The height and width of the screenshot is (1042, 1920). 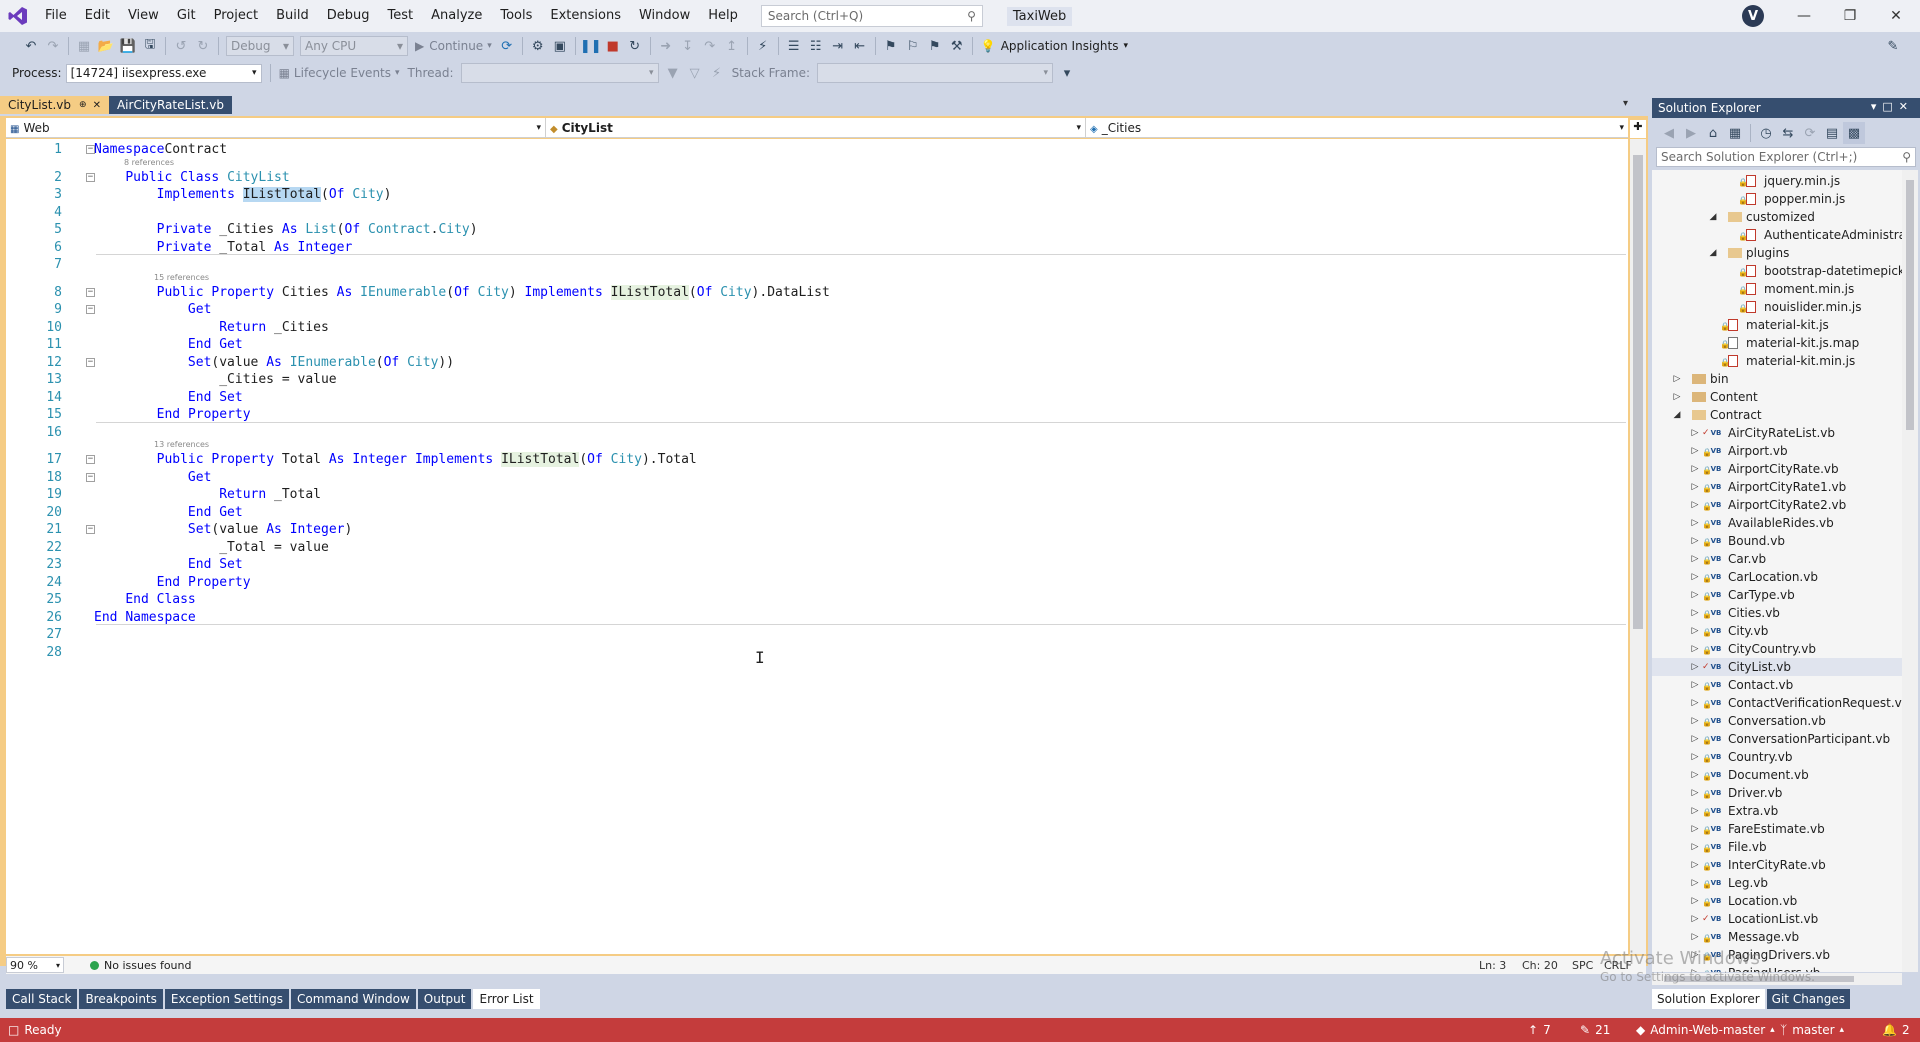 I want to click on close-tab-icon: ✕, so click(x=97, y=105).